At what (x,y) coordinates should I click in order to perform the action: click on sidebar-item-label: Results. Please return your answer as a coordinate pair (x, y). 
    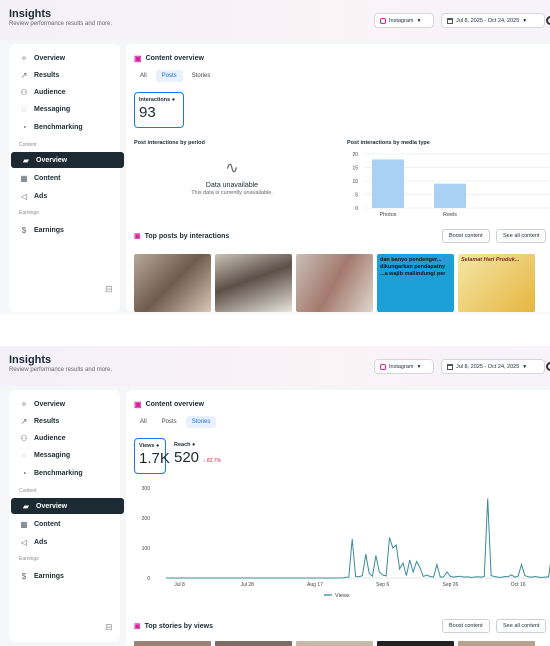
    Looking at the image, I should click on (47, 421).